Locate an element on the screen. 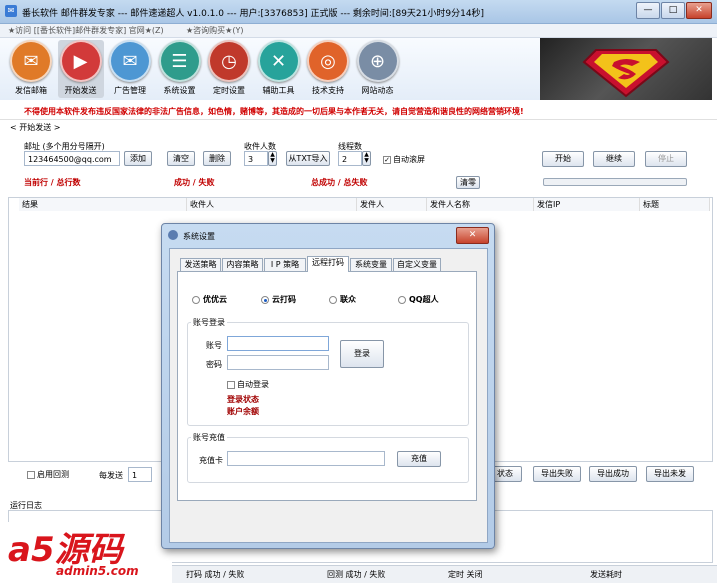  superman-logo-icon is located at coordinates (626, 73).